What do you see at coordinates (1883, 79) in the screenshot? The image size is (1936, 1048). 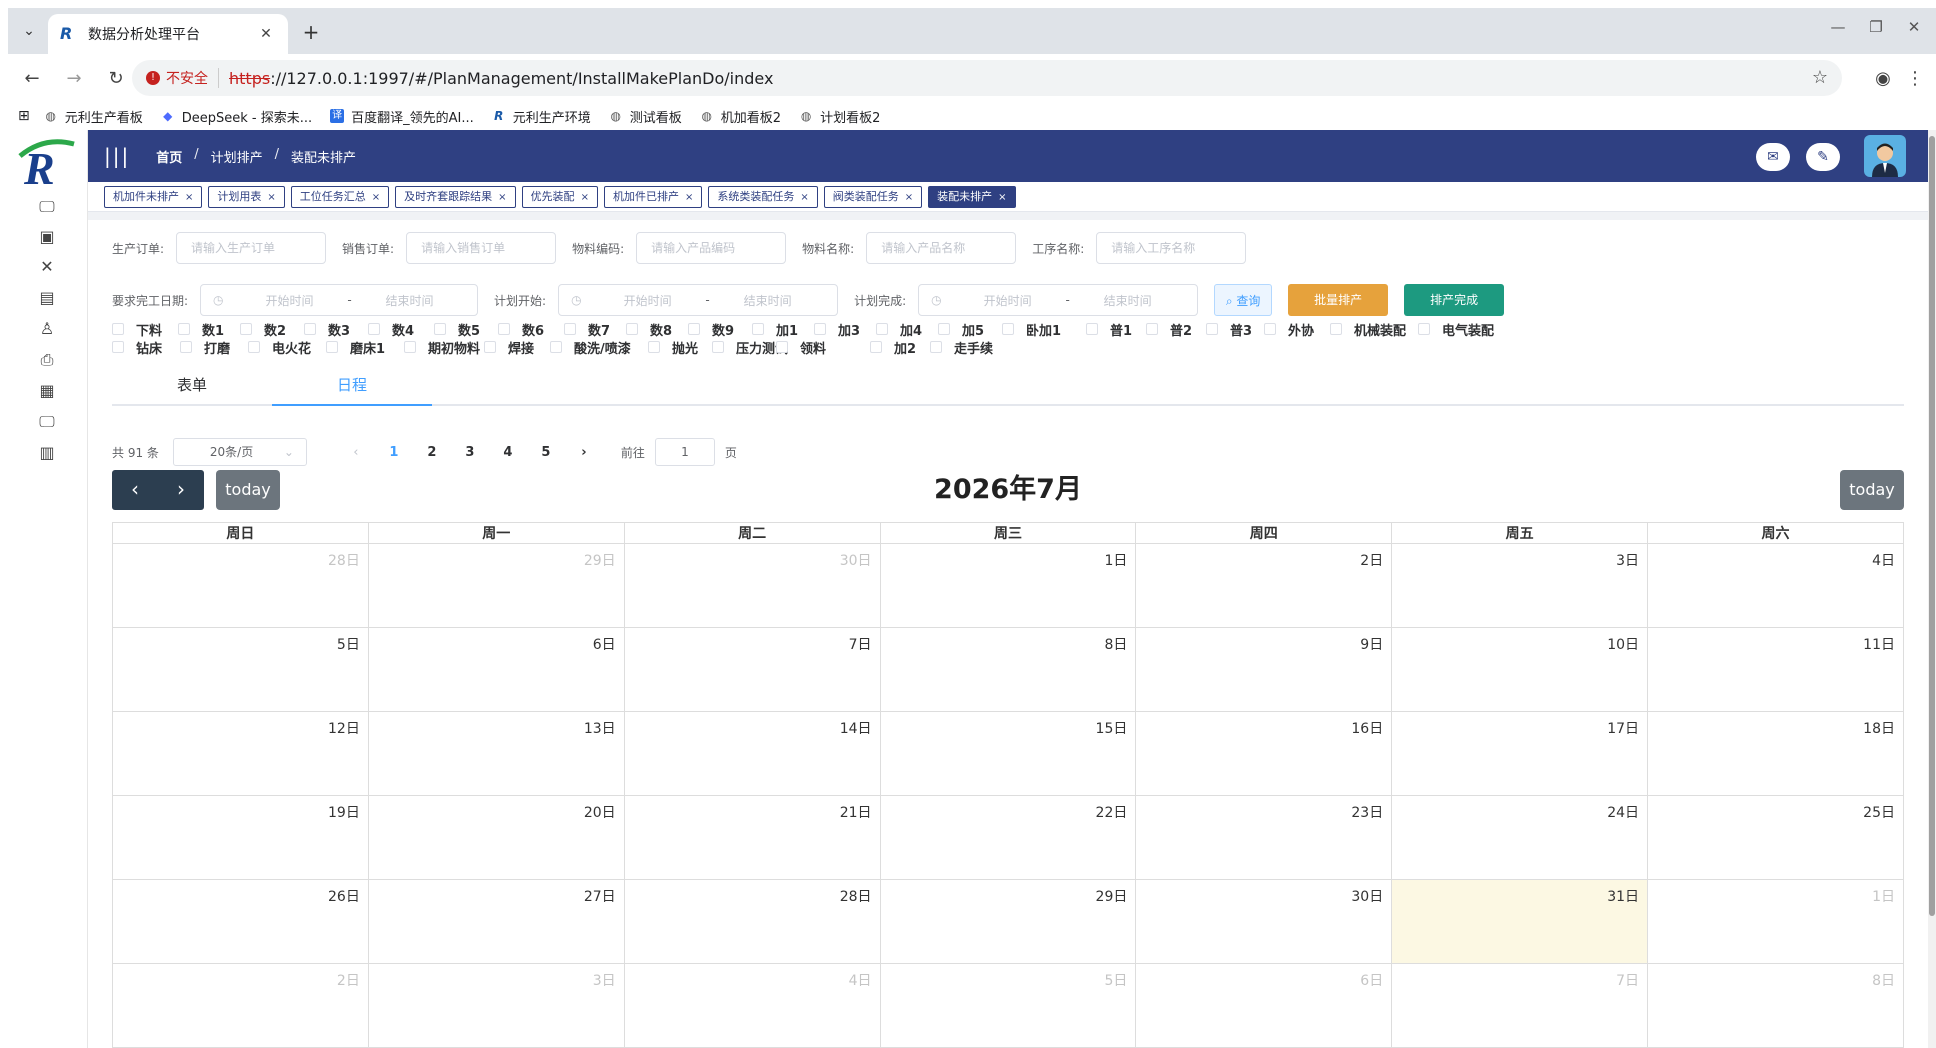 I see `profile-icon: ◉` at bounding box center [1883, 79].